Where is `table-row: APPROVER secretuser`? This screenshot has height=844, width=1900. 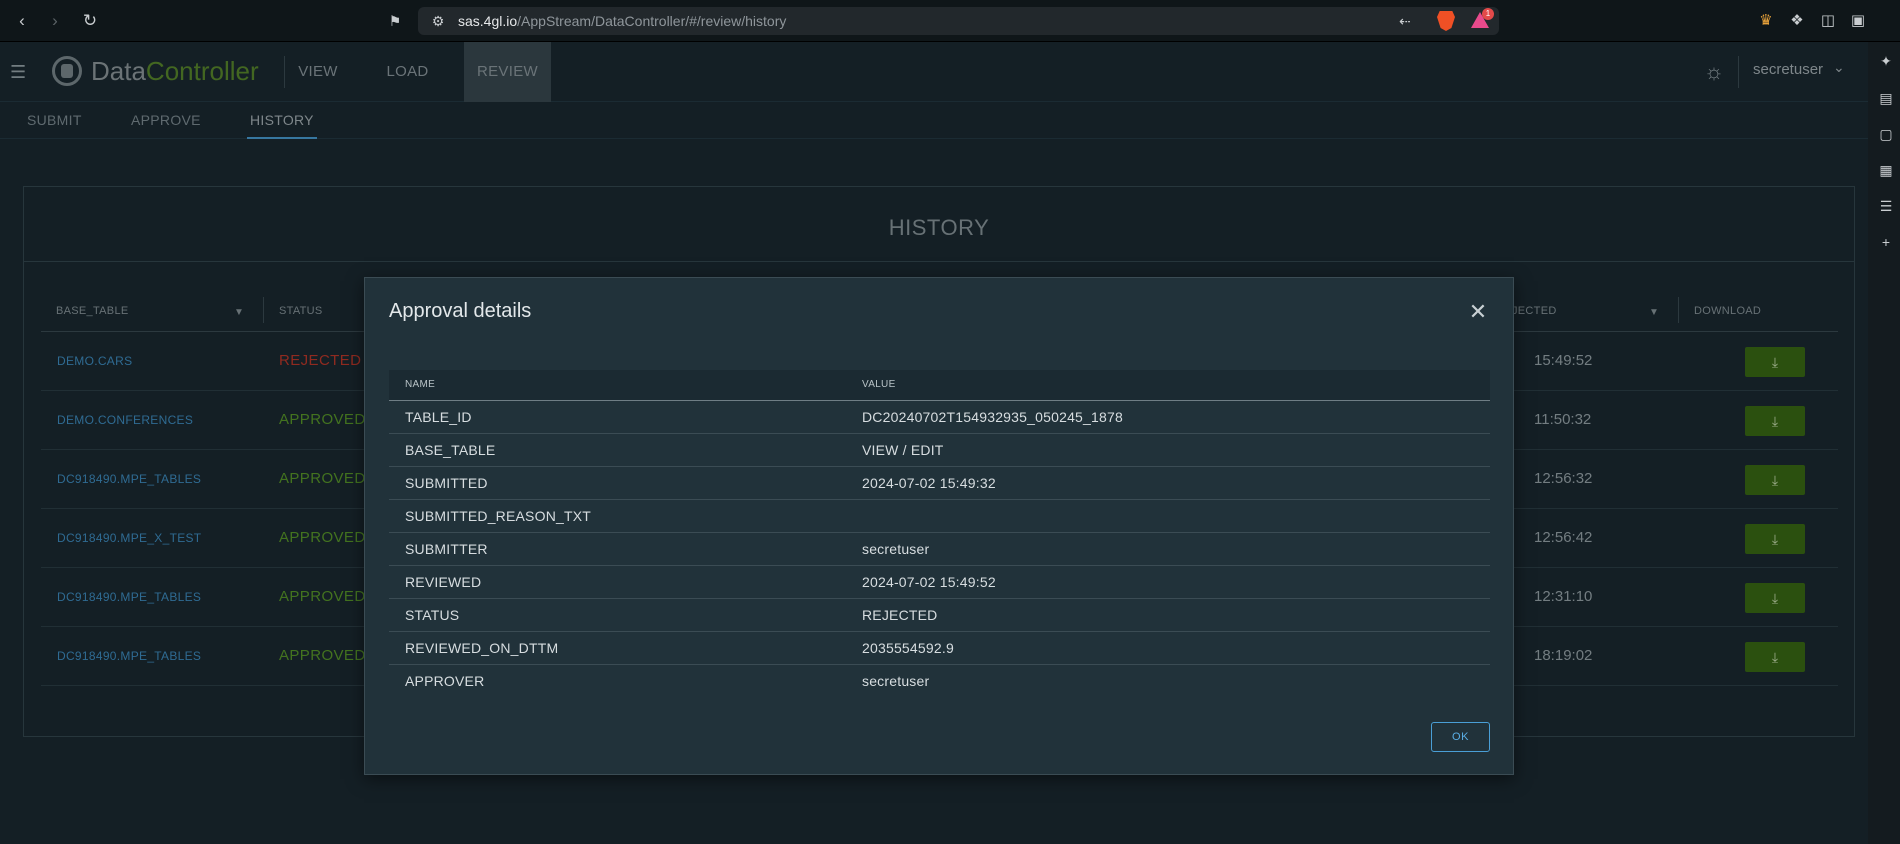
table-row: APPROVER secretuser is located at coordinates (939, 681).